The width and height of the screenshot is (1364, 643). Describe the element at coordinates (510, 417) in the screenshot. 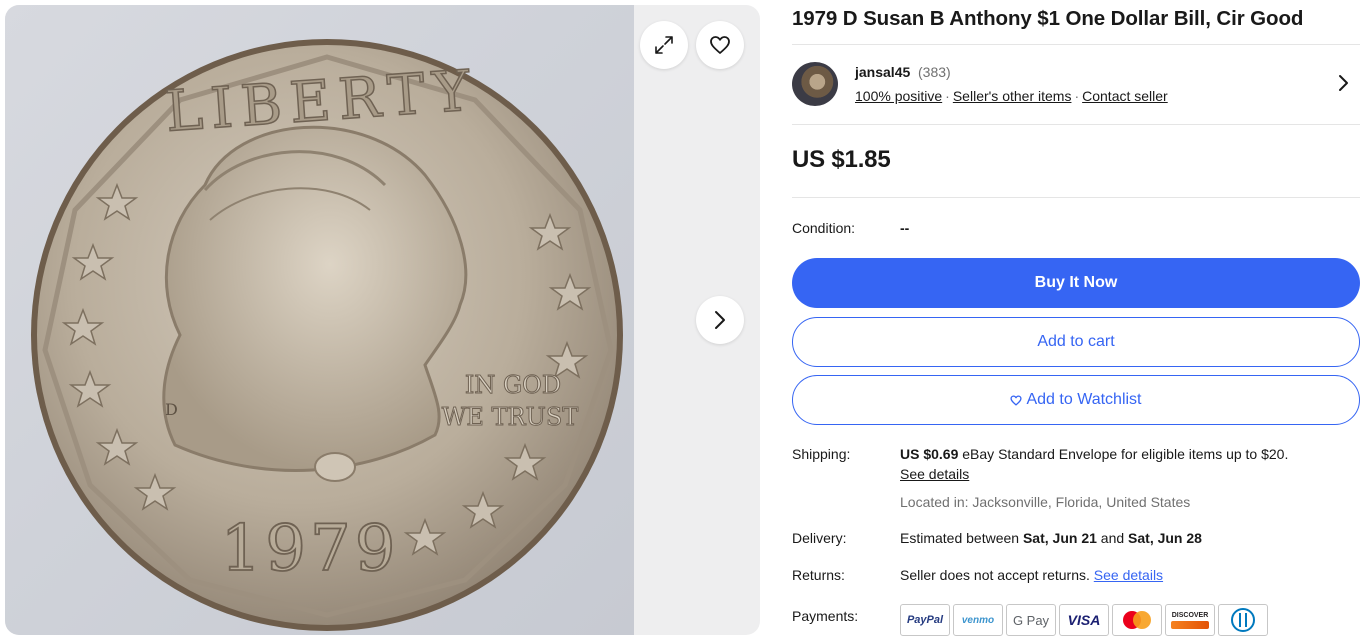

I see `coin-motto-line-2: WE TRUST` at that location.